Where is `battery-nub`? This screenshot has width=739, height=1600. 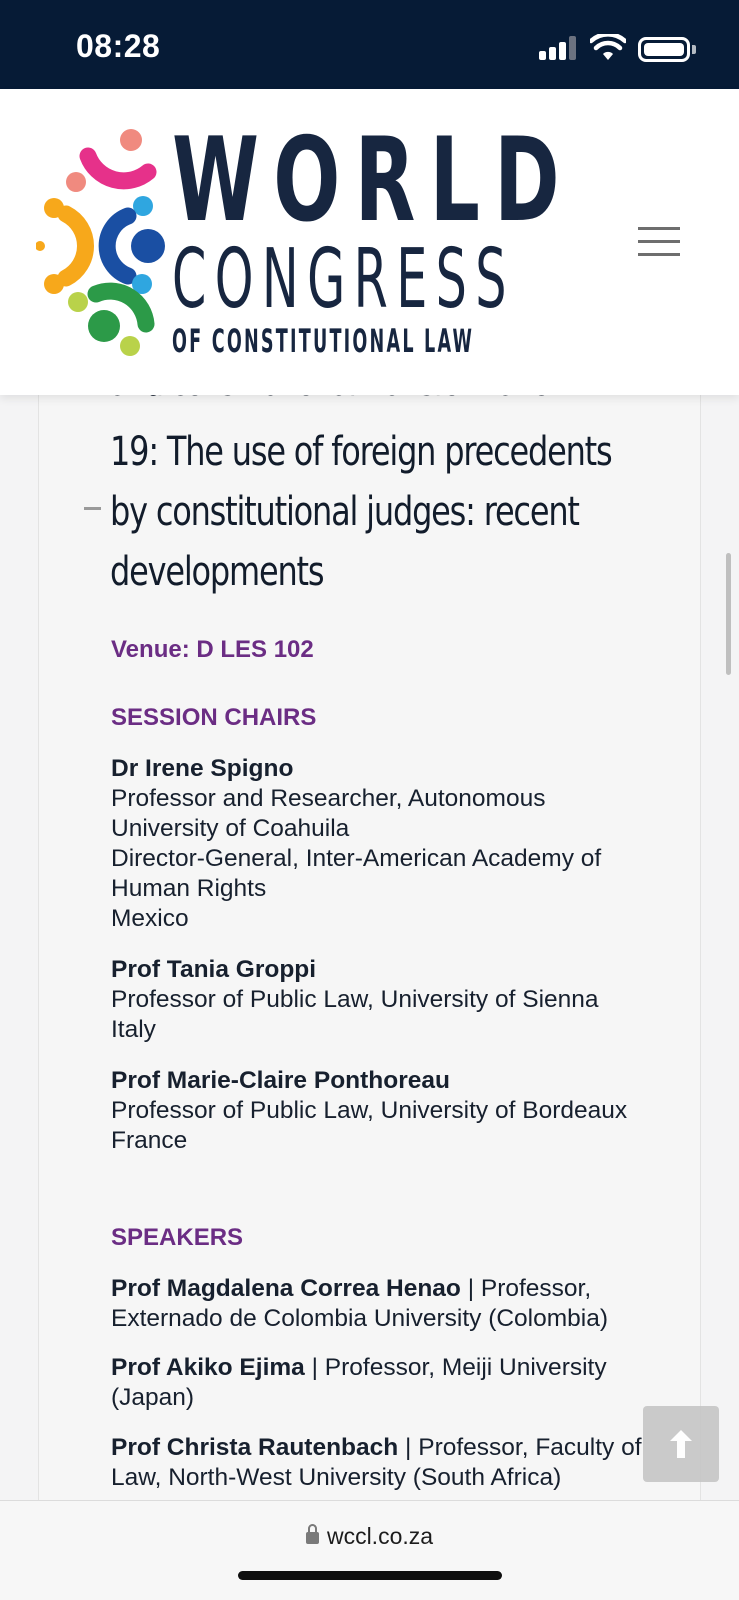
battery-nub is located at coordinates (694, 49).